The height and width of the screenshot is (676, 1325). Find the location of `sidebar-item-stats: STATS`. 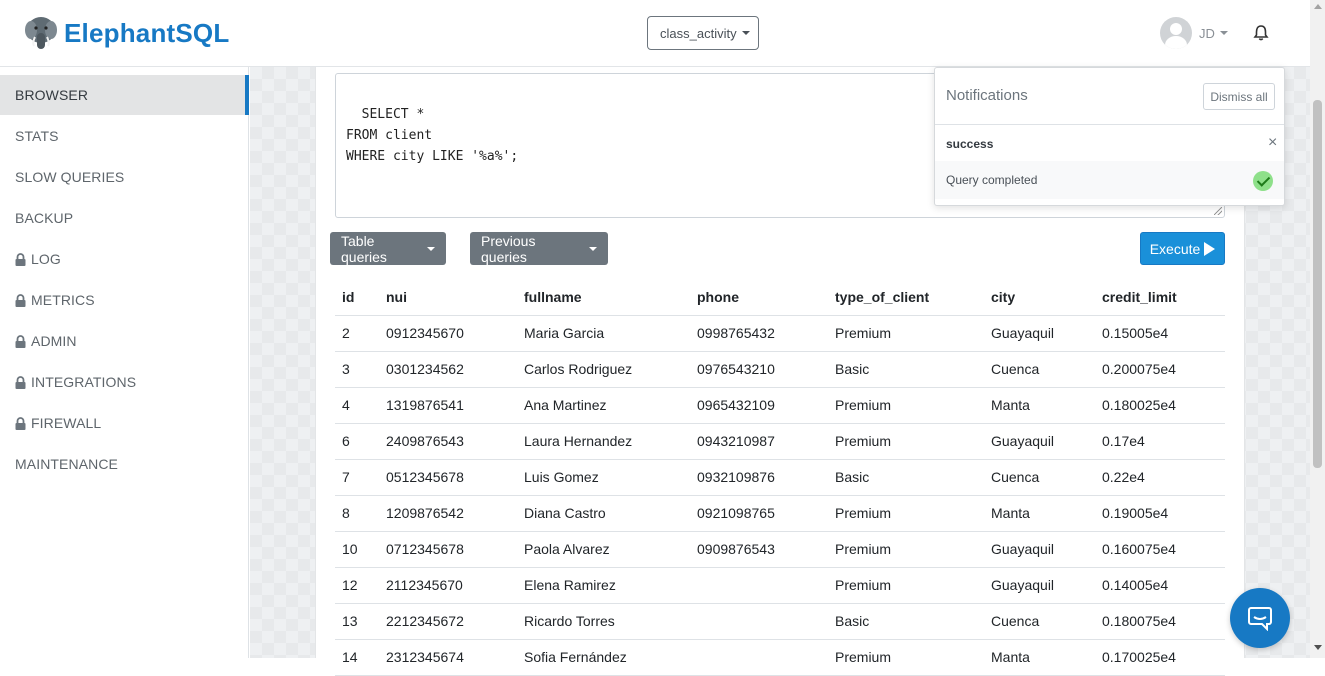

sidebar-item-stats: STATS is located at coordinates (124, 136).